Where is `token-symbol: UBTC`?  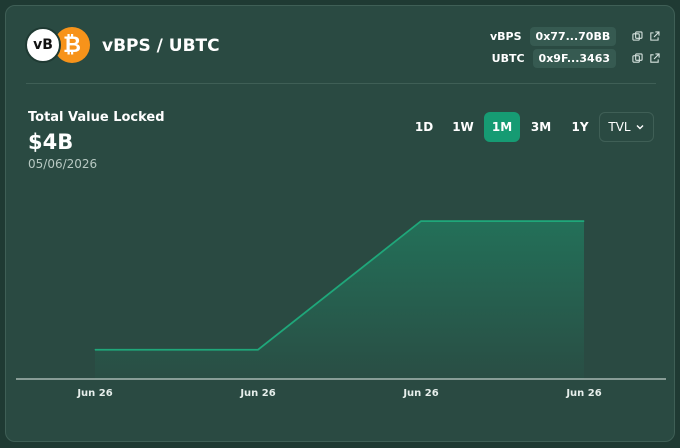
token-symbol: UBTC is located at coordinates (508, 58).